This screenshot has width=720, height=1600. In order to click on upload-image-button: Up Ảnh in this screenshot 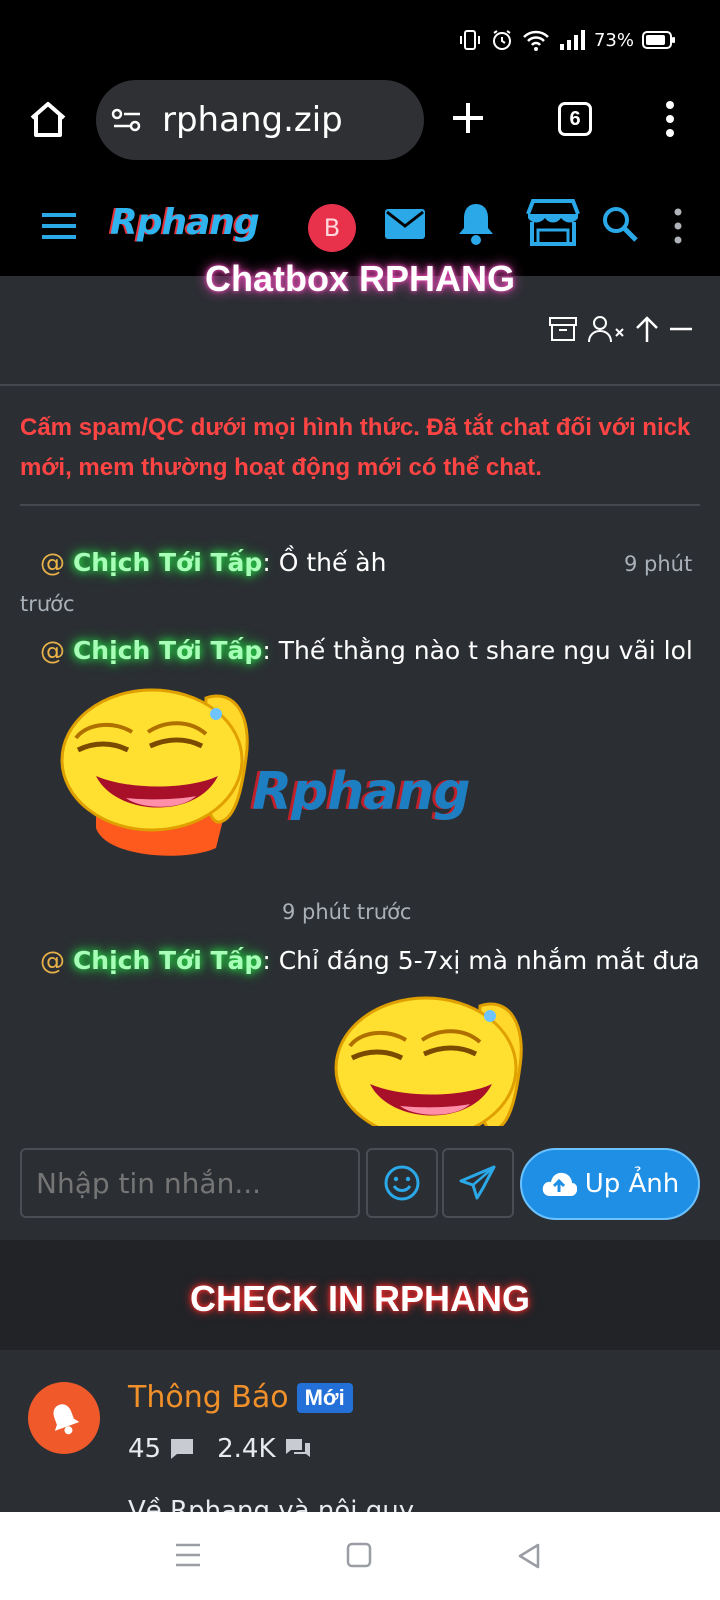, I will do `click(610, 1184)`.